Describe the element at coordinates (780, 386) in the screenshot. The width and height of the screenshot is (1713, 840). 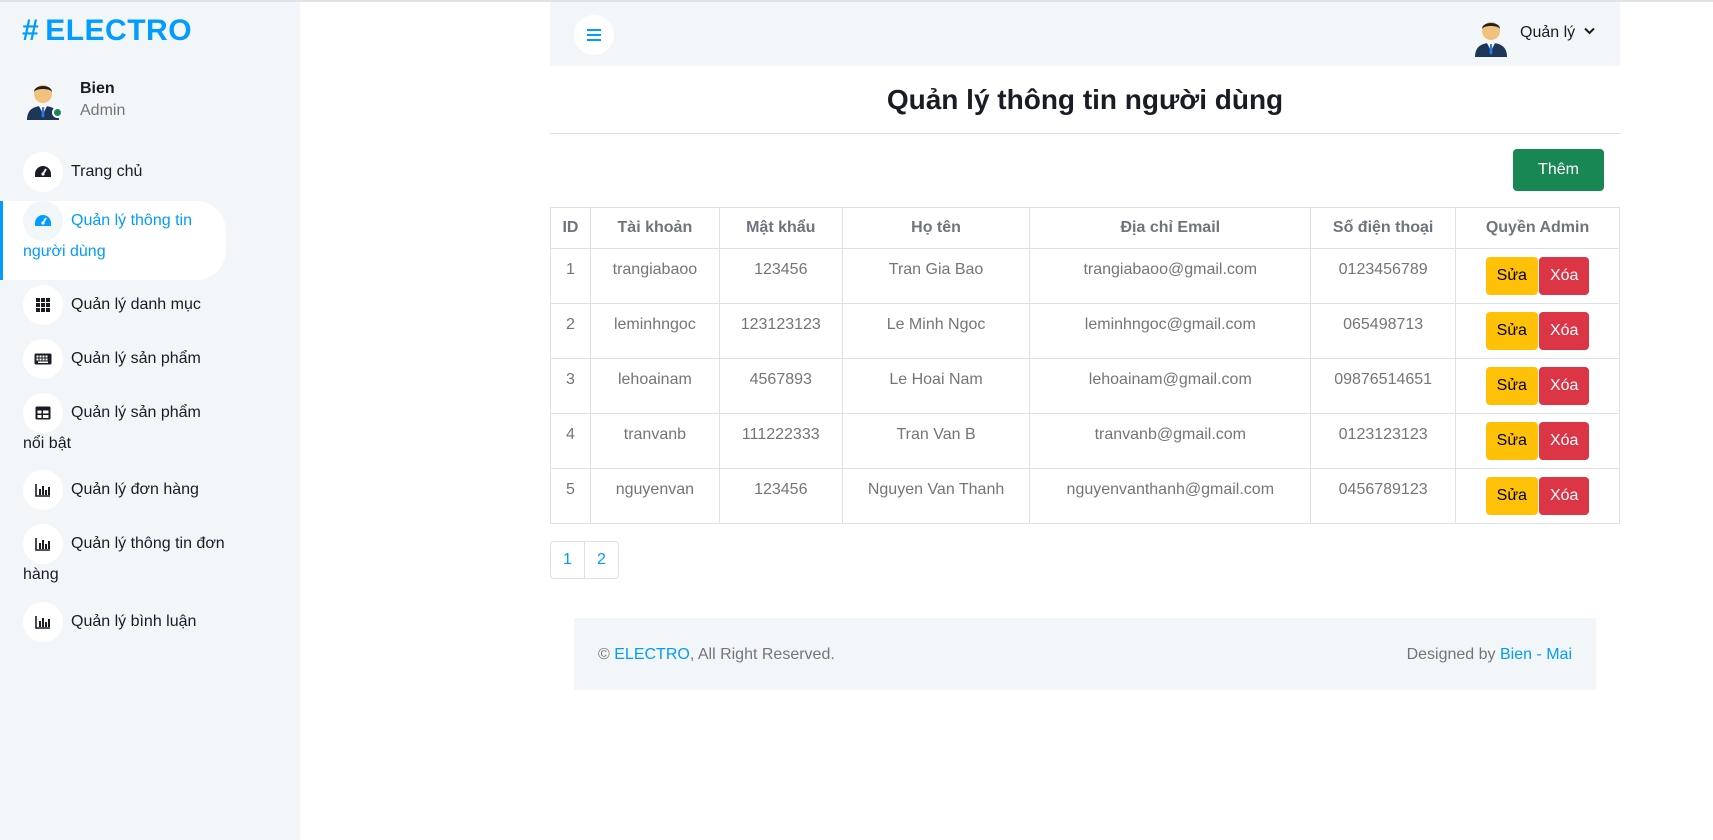
I see `cell-password: 4567893` at that location.